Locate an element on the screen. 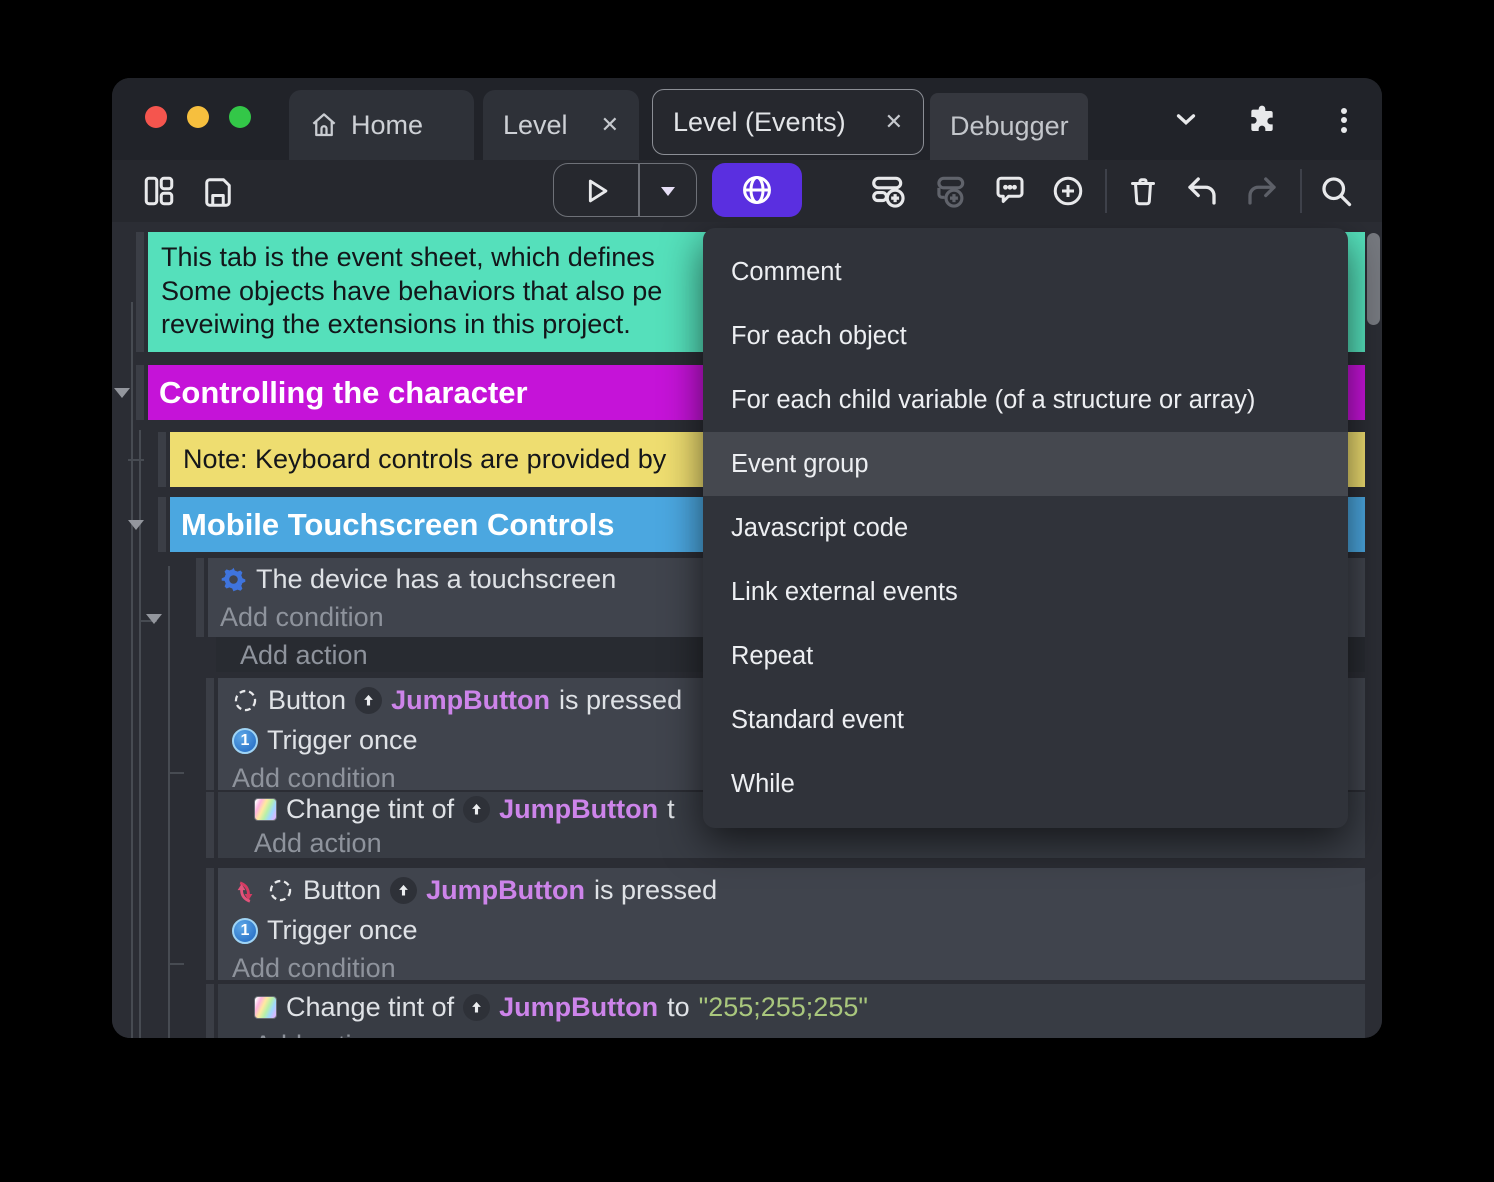  main-toolbar is located at coordinates (747, 191).